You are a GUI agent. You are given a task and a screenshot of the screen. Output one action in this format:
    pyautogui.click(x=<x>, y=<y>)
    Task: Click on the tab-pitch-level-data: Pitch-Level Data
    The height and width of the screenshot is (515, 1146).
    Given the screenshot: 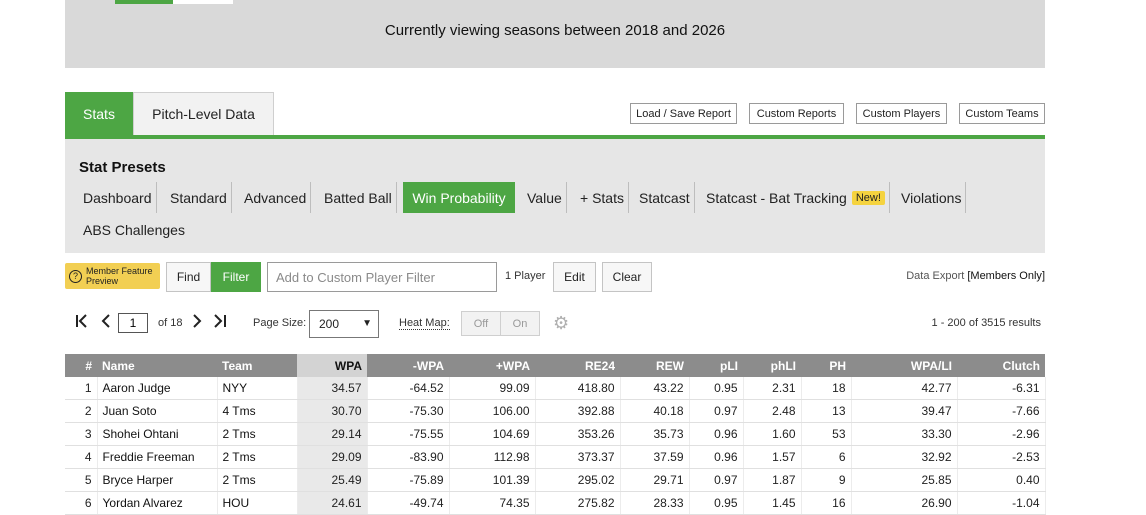 What is the action you would take?
    pyautogui.click(x=203, y=113)
    